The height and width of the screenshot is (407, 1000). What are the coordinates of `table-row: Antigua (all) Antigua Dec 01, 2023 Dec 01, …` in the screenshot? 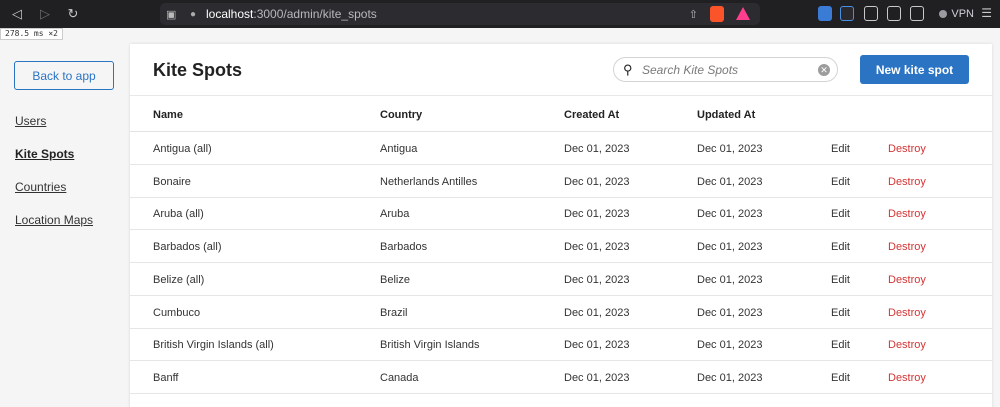 It's located at (561, 148).